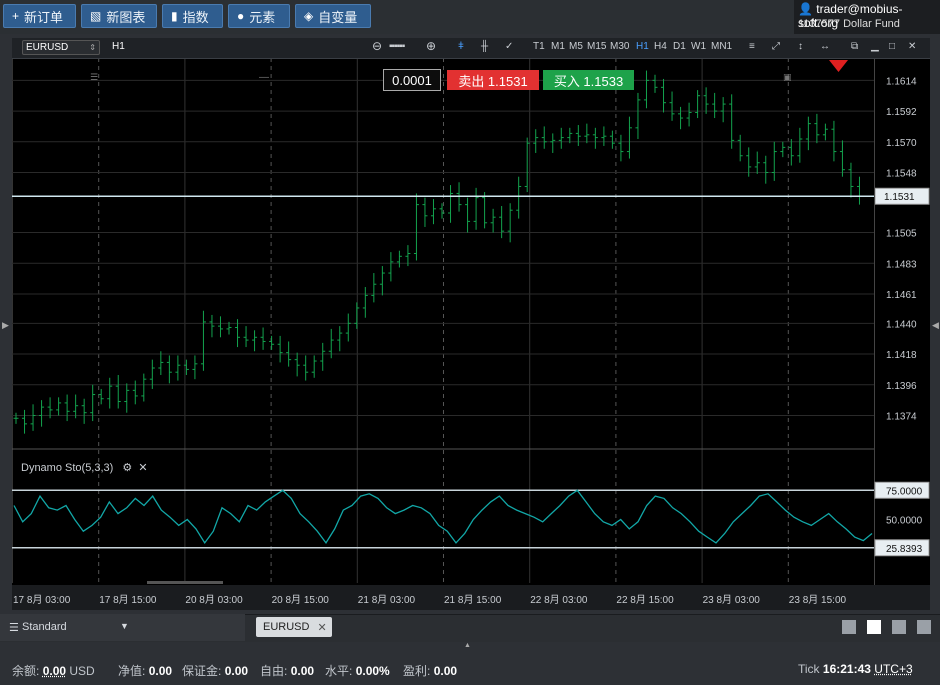 This screenshot has height=685, width=940. What do you see at coordinates (901, 386) in the screenshot?
I see `price-tick-label: 1.1396` at bounding box center [901, 386].